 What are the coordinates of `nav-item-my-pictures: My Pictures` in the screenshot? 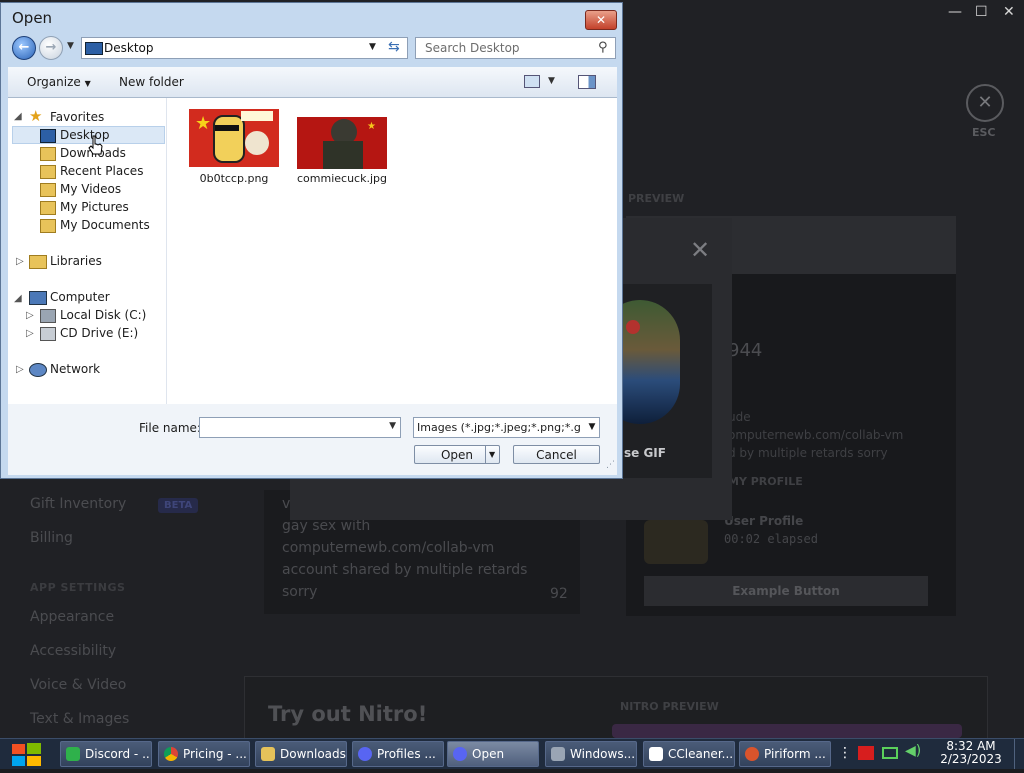 It's located at (94, 207).